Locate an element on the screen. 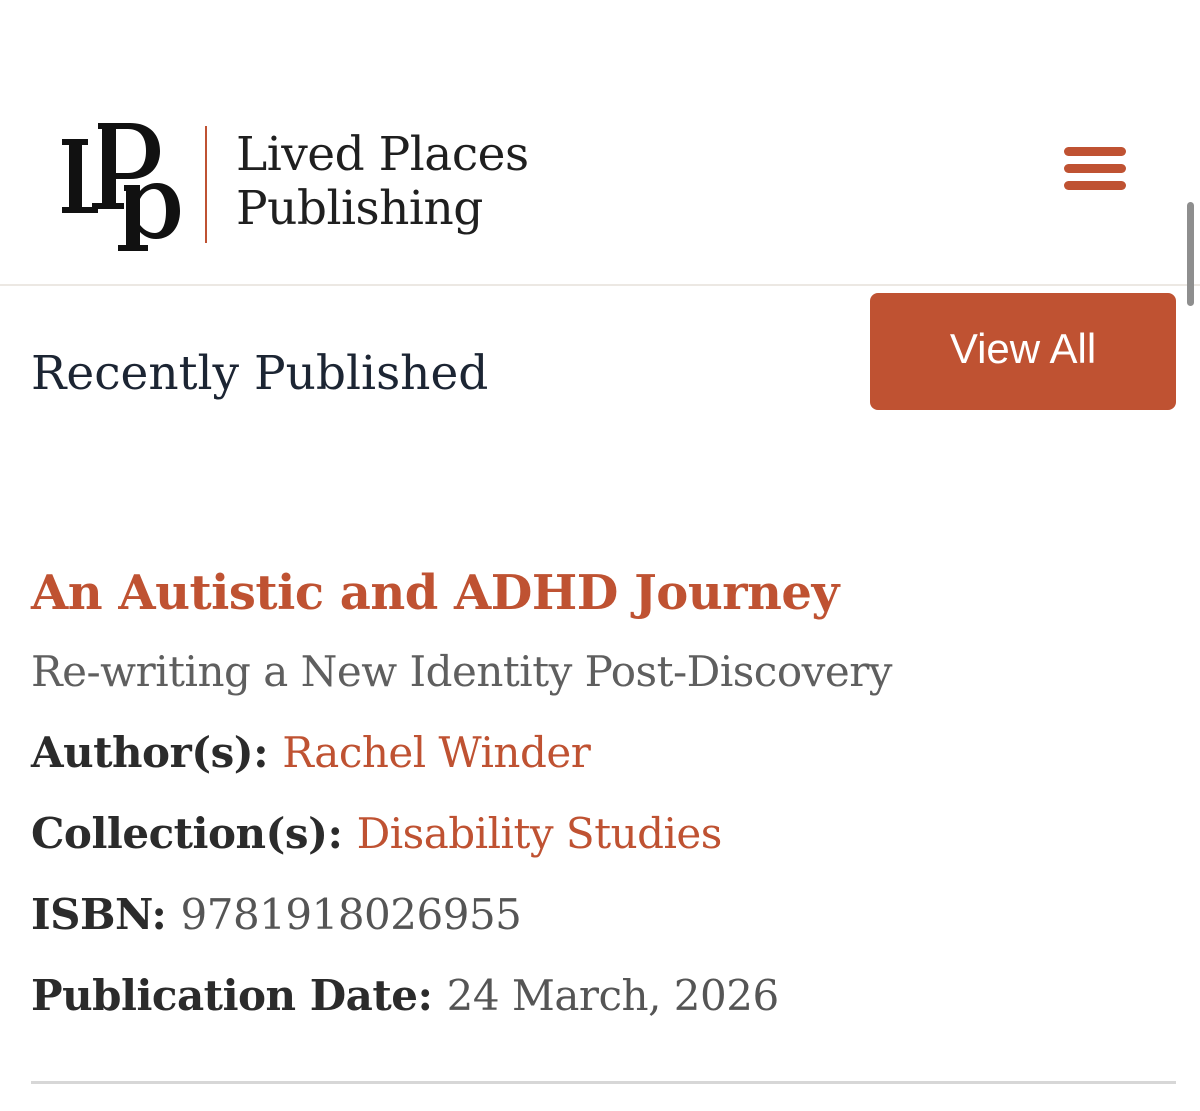 This screenshot has height=1111, width=1200. author-link: Rachel Winder is located at coordinates (436, 752).